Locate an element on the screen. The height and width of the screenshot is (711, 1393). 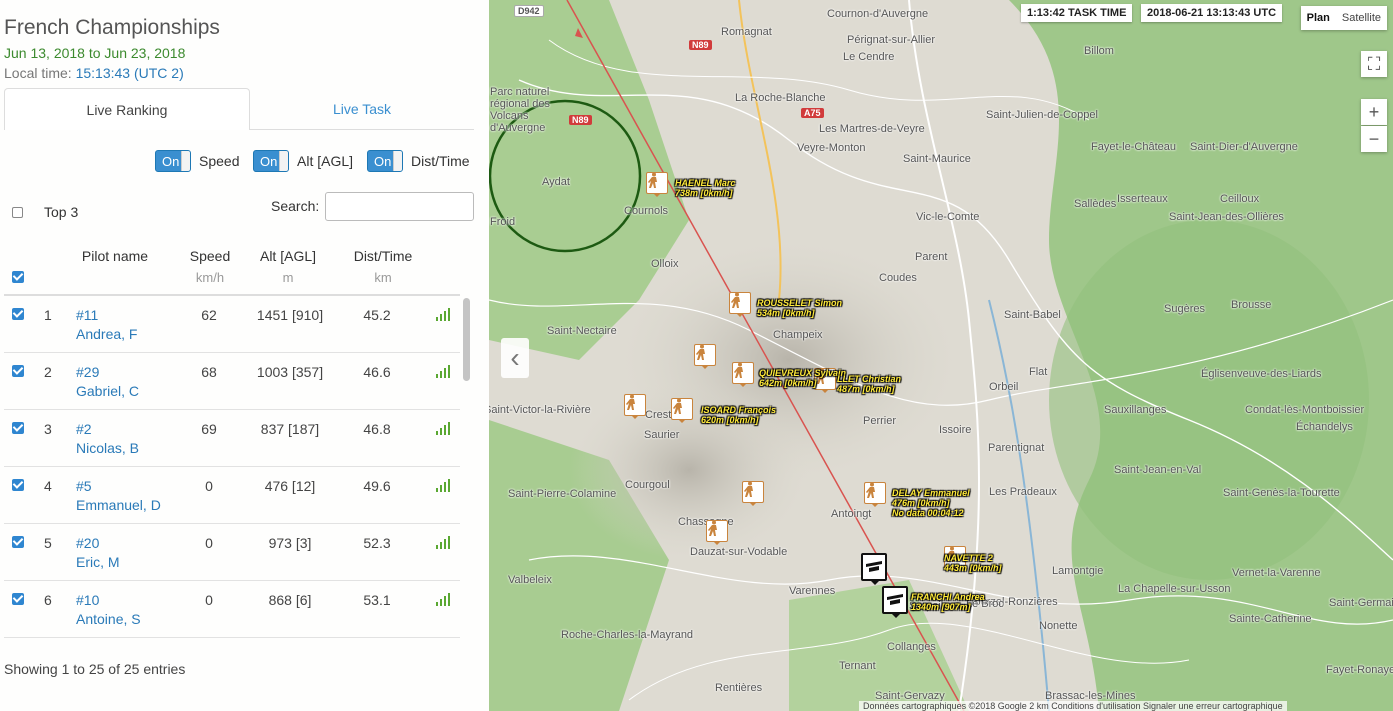
map-type-control: Plan Satellite is located at coordinates (1343, 18).